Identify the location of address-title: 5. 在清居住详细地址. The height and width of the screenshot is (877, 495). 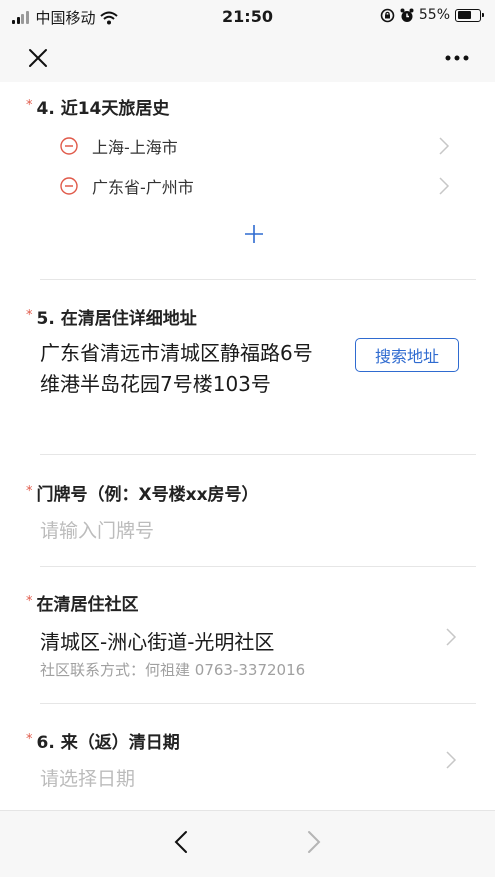
(116, 319).